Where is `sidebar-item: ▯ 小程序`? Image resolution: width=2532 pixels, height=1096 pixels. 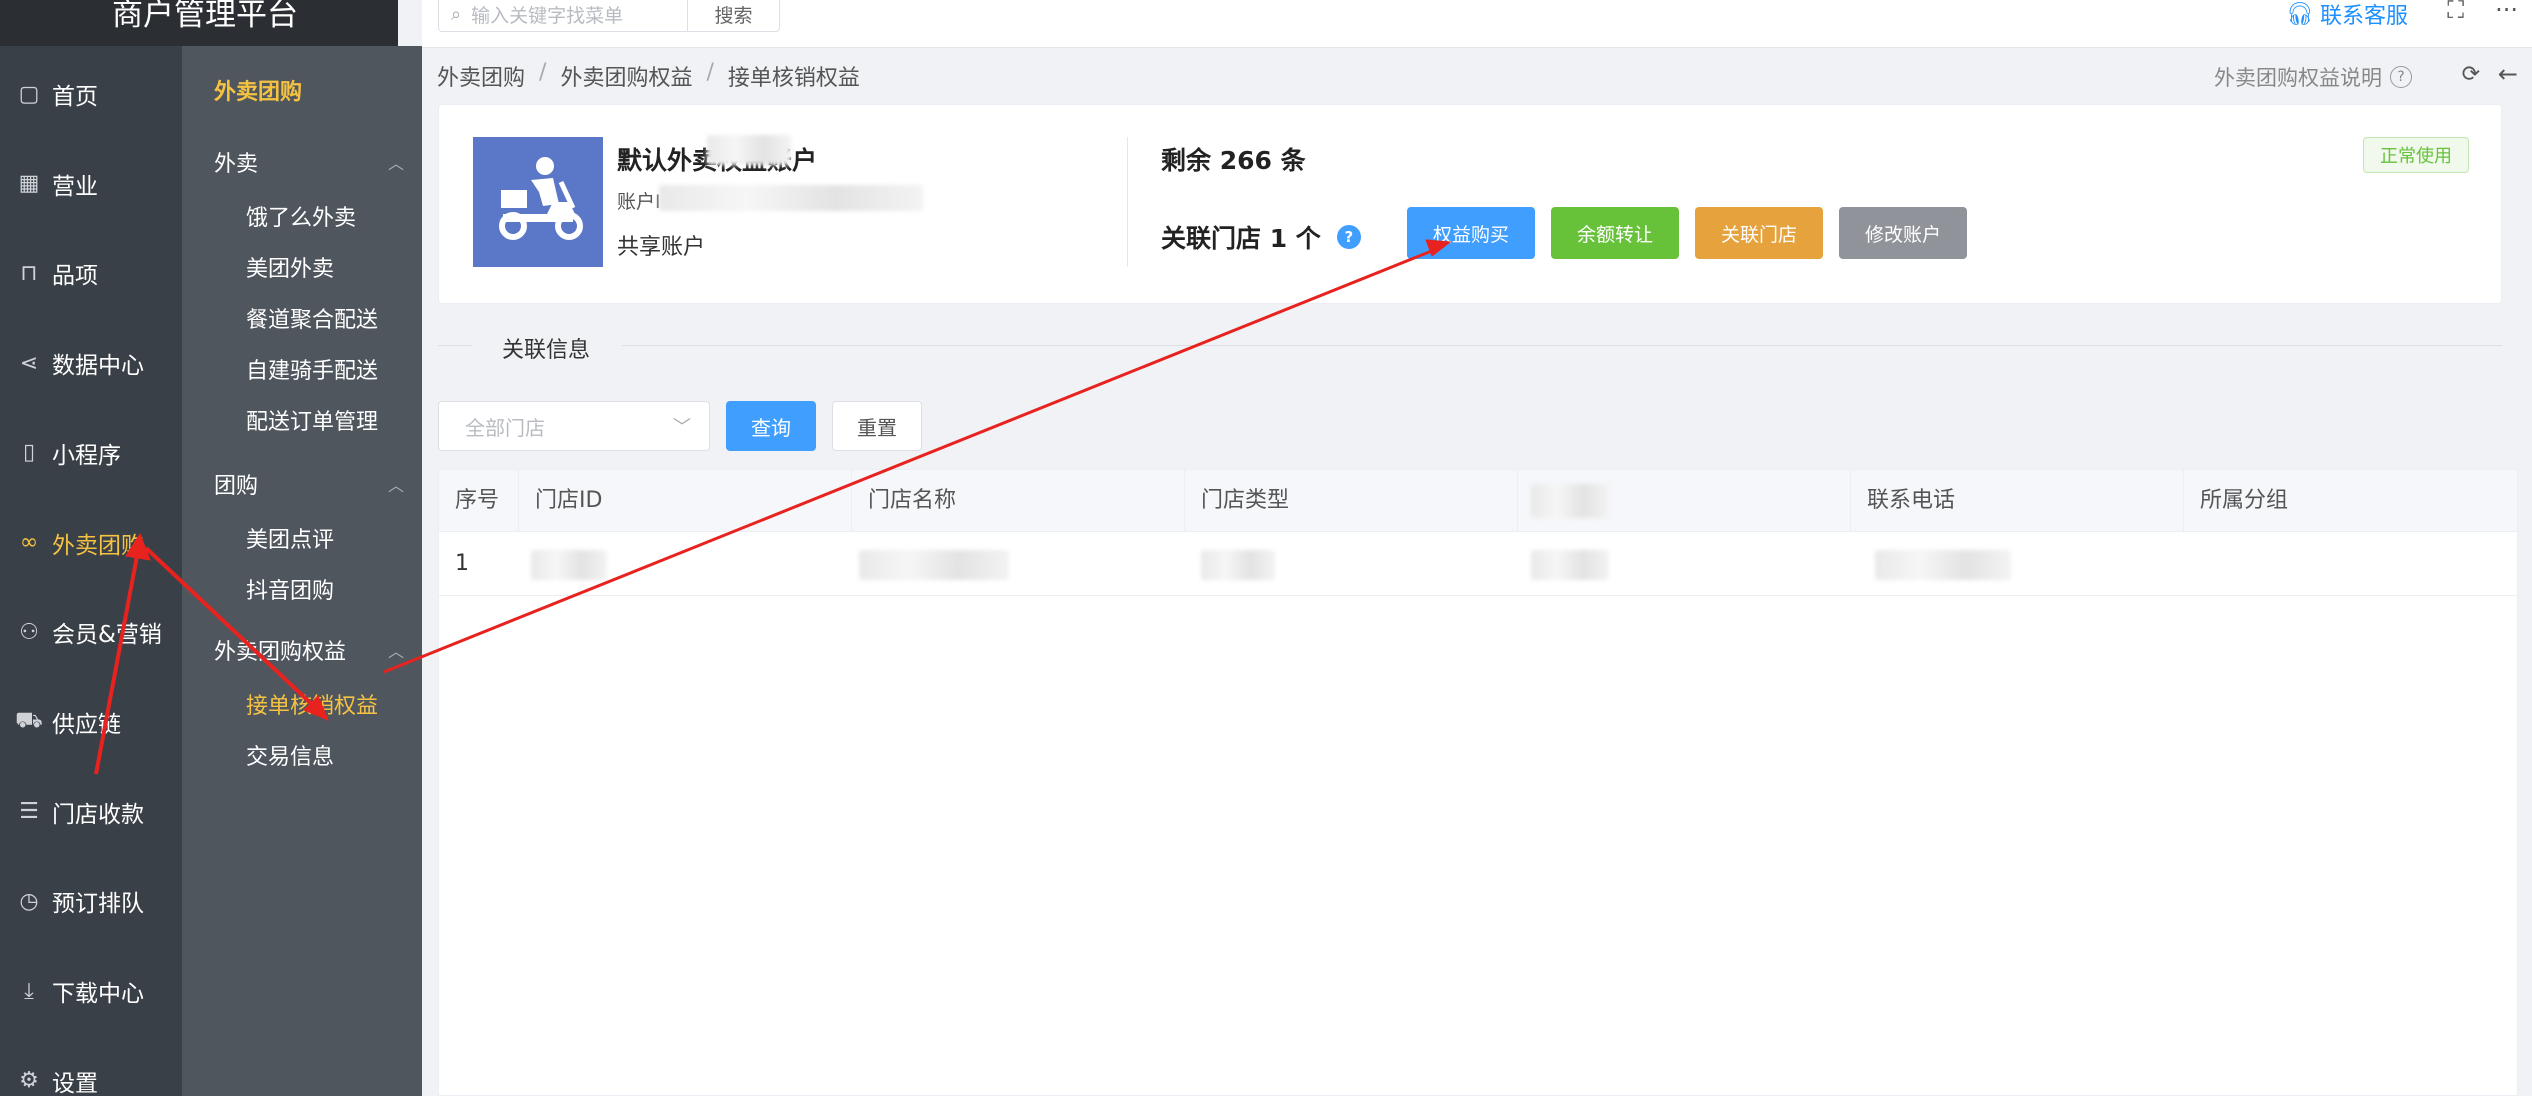
sidebar-item: ▯ 小程序 is located at coordinates (91, 453).